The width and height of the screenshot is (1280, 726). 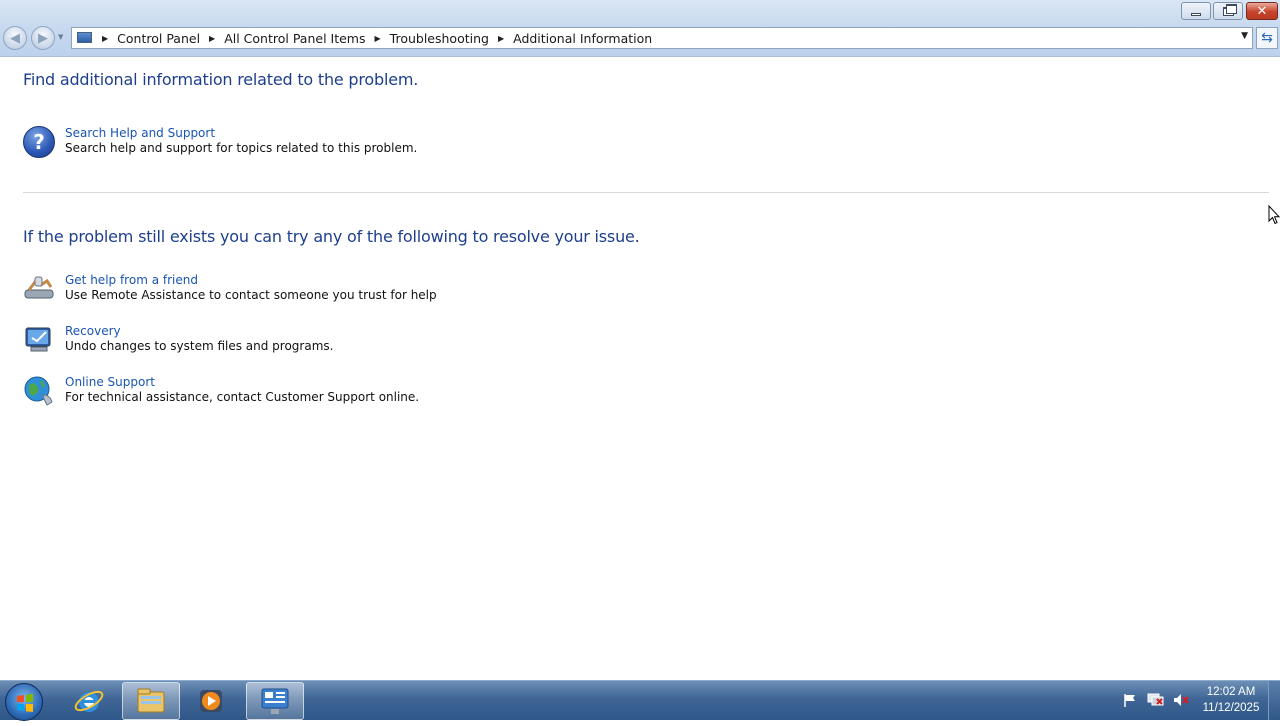 What do you see at coordinates (582, 38) in the screenshot?
I see `breadcrumb-additional-information: Additional Information` at bounding box center [582, 38].